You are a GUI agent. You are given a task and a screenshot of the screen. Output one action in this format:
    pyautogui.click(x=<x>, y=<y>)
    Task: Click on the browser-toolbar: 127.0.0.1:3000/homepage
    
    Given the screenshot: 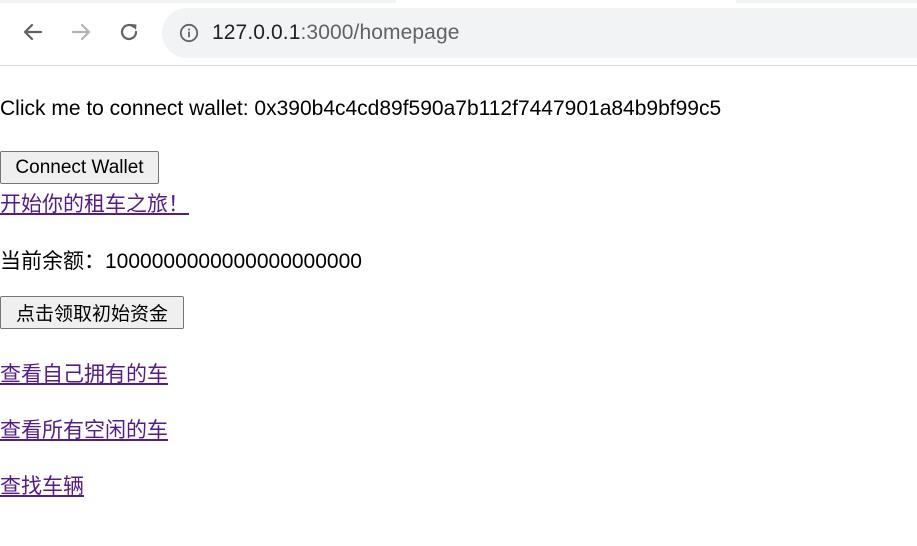 What is the action you would take?
    pyautogui.click(x=458, y=33)
    